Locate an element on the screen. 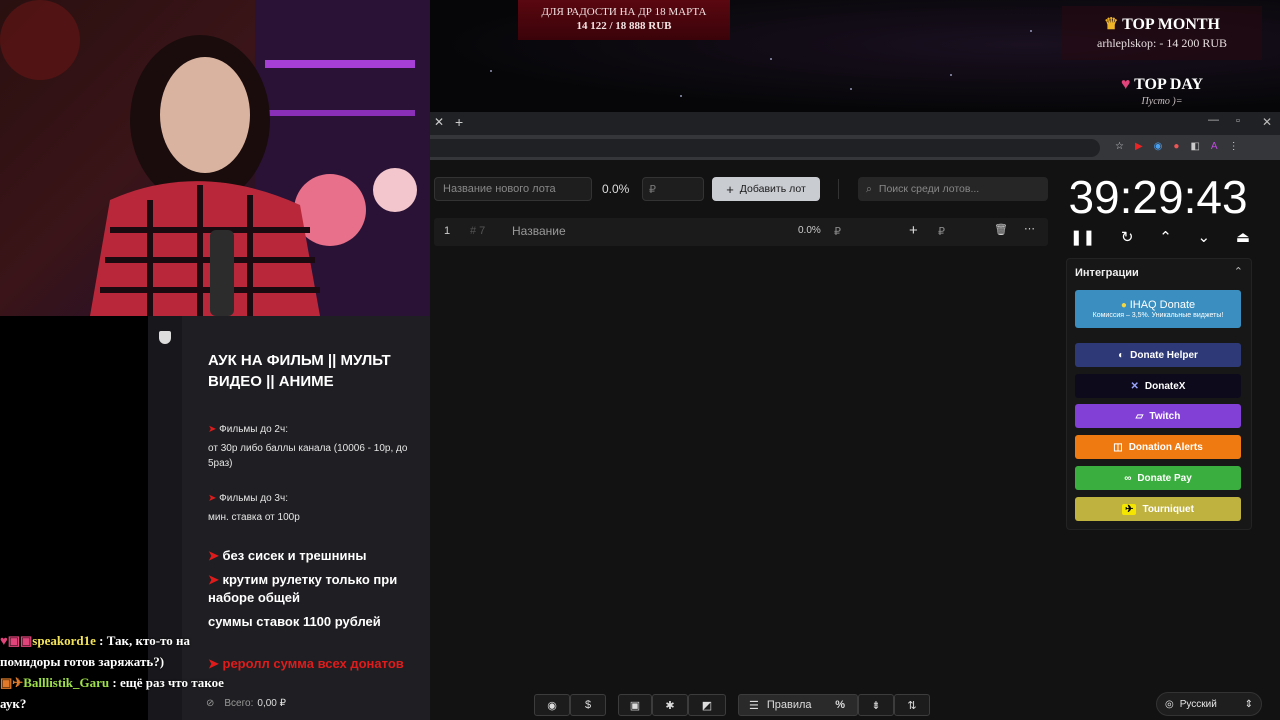 This screenshot has height=720, width=1280. lot-id: # 7 is located at coordinates (478, 231).